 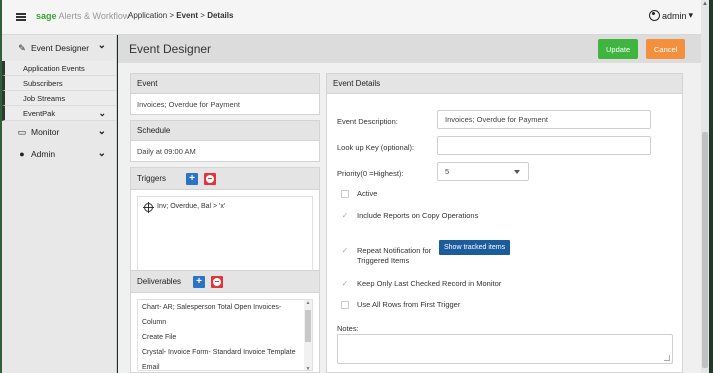 I want to click on notes-textarea, so click(x=505, y=349).